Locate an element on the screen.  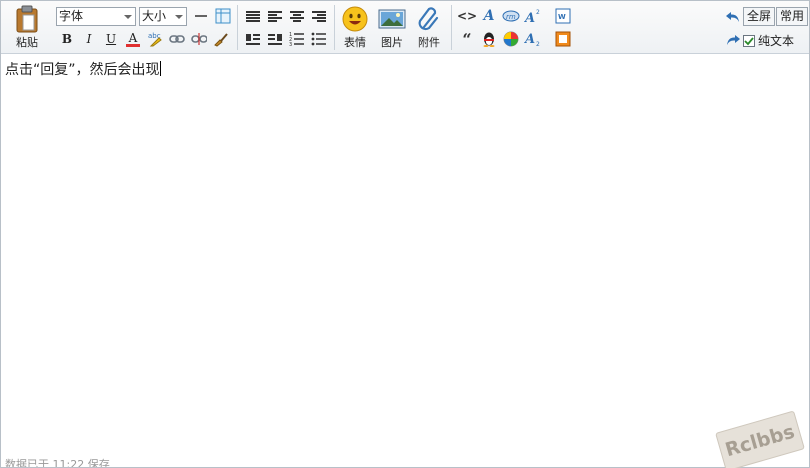
ordered-list-icon: 1 2 3 is located at coordinates (296, 39).